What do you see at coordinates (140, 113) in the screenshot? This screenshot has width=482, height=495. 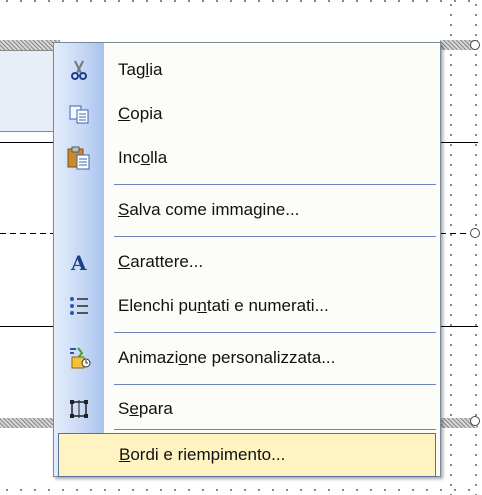 I see `menu-item-label: Copia` at bounding box center [140, 113].